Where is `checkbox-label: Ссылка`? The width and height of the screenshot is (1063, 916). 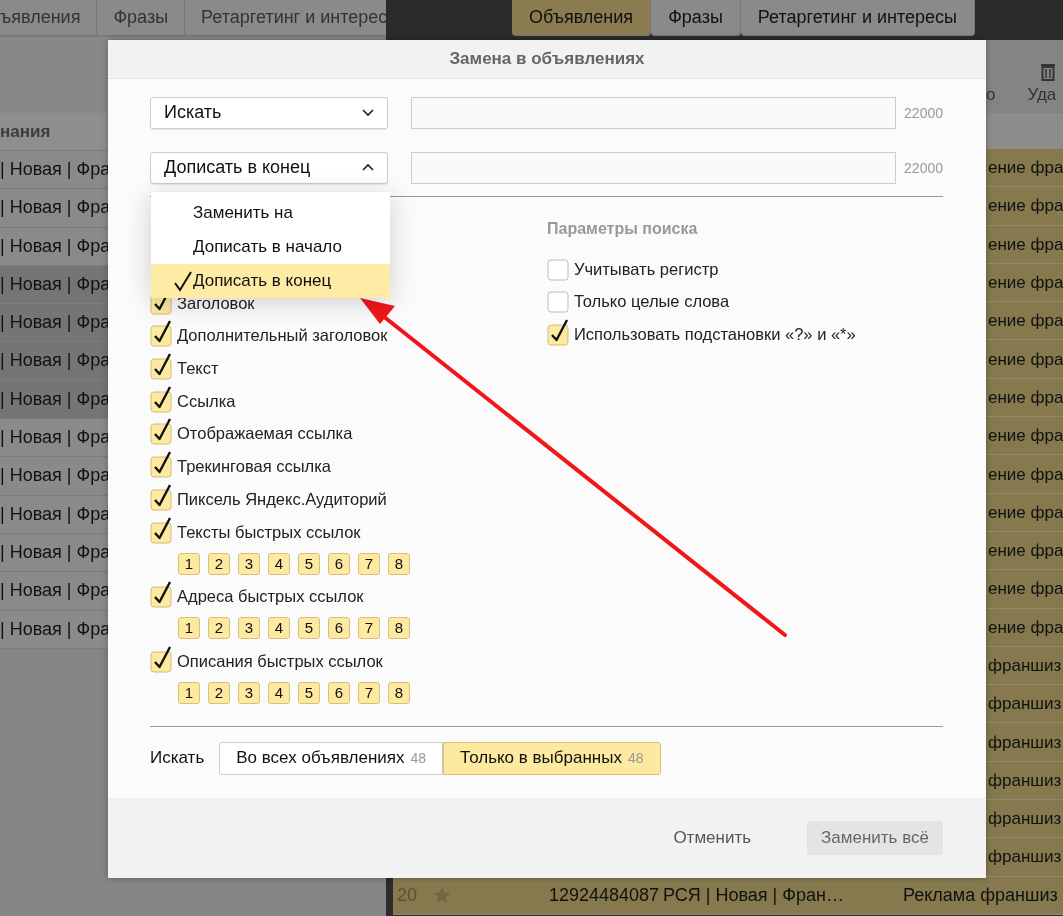
checkbox-label: Ссылка is located at coordinates (206, 401).